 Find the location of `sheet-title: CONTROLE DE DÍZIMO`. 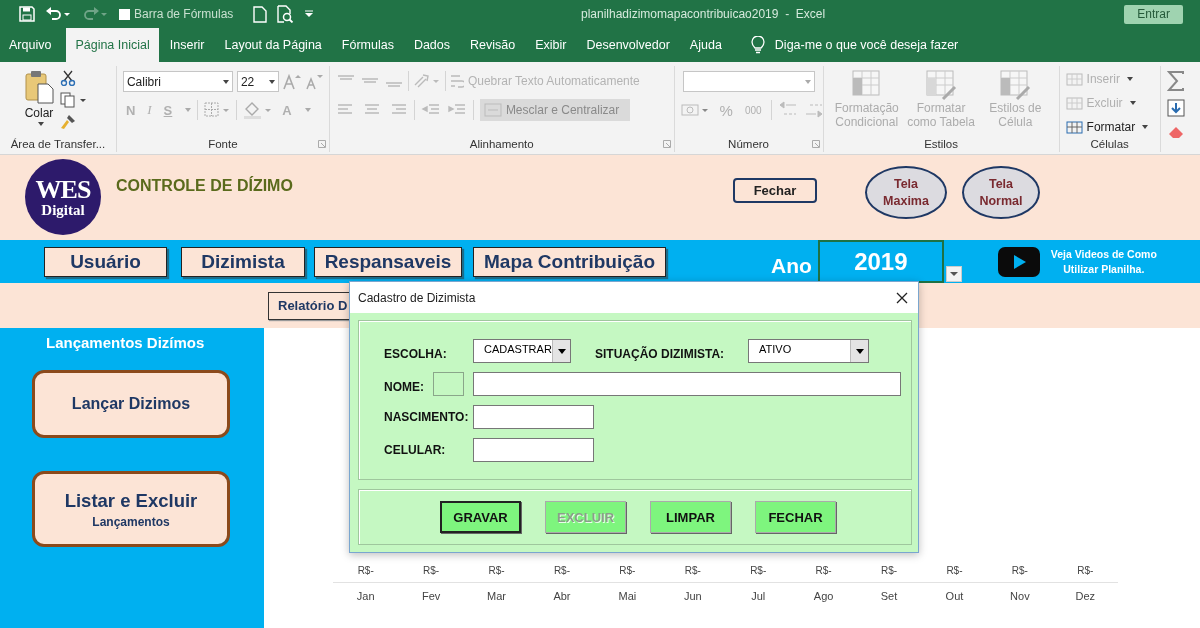

sheet-title: CONTROLE DE DÍZIMO is located at coordinates (205, 186).